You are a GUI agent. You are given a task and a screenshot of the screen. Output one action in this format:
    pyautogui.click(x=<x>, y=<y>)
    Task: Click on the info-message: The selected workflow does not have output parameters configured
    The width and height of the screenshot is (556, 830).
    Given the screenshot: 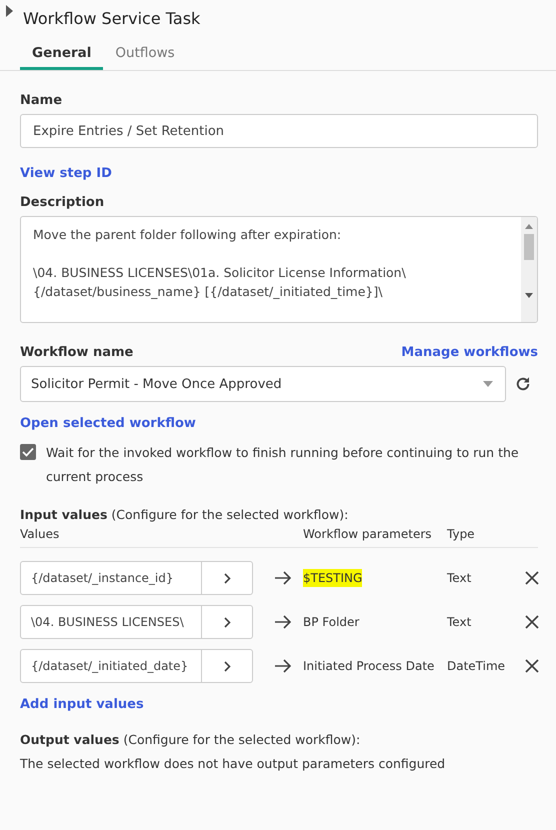 What is the action you would take?
    pyautogui.click(x=233, y=764)
    